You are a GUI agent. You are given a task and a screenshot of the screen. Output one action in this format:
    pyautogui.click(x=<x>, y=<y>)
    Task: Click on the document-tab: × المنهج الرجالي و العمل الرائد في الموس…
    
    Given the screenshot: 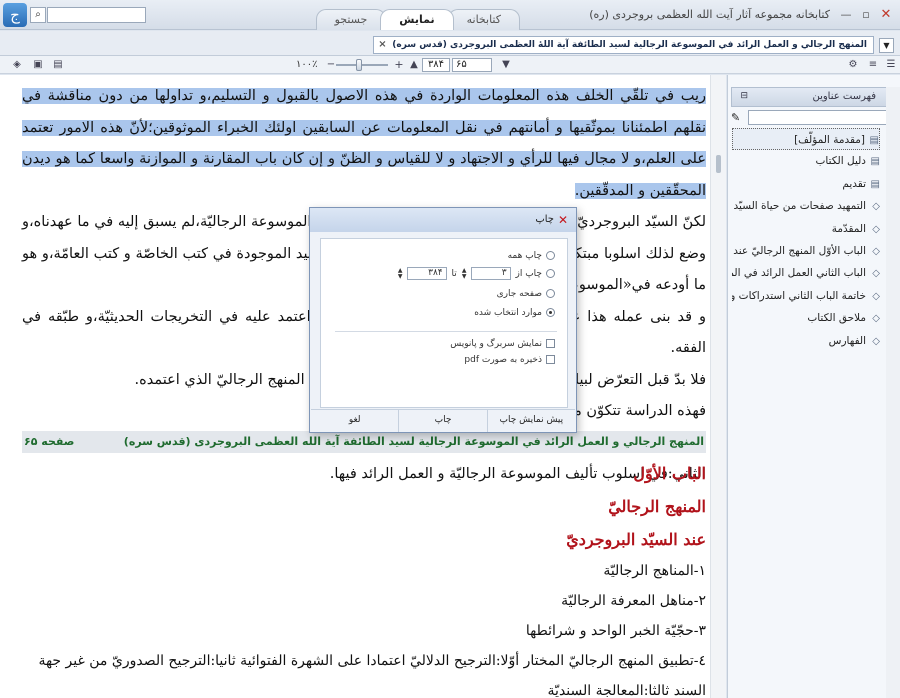 What is the action you would take?
    pyautogui.click(x=623, y=45)
    